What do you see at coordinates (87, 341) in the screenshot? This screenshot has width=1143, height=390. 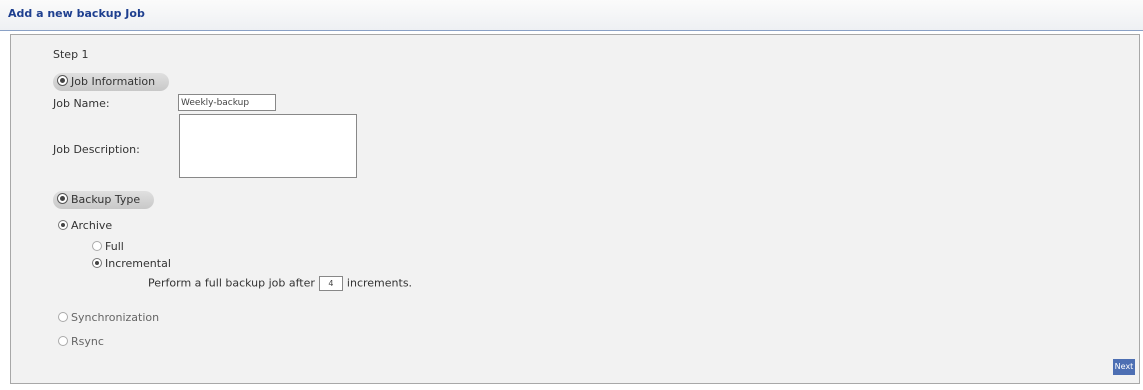 I see `rsync-label: Rsync` at bounding box center [87, 341].